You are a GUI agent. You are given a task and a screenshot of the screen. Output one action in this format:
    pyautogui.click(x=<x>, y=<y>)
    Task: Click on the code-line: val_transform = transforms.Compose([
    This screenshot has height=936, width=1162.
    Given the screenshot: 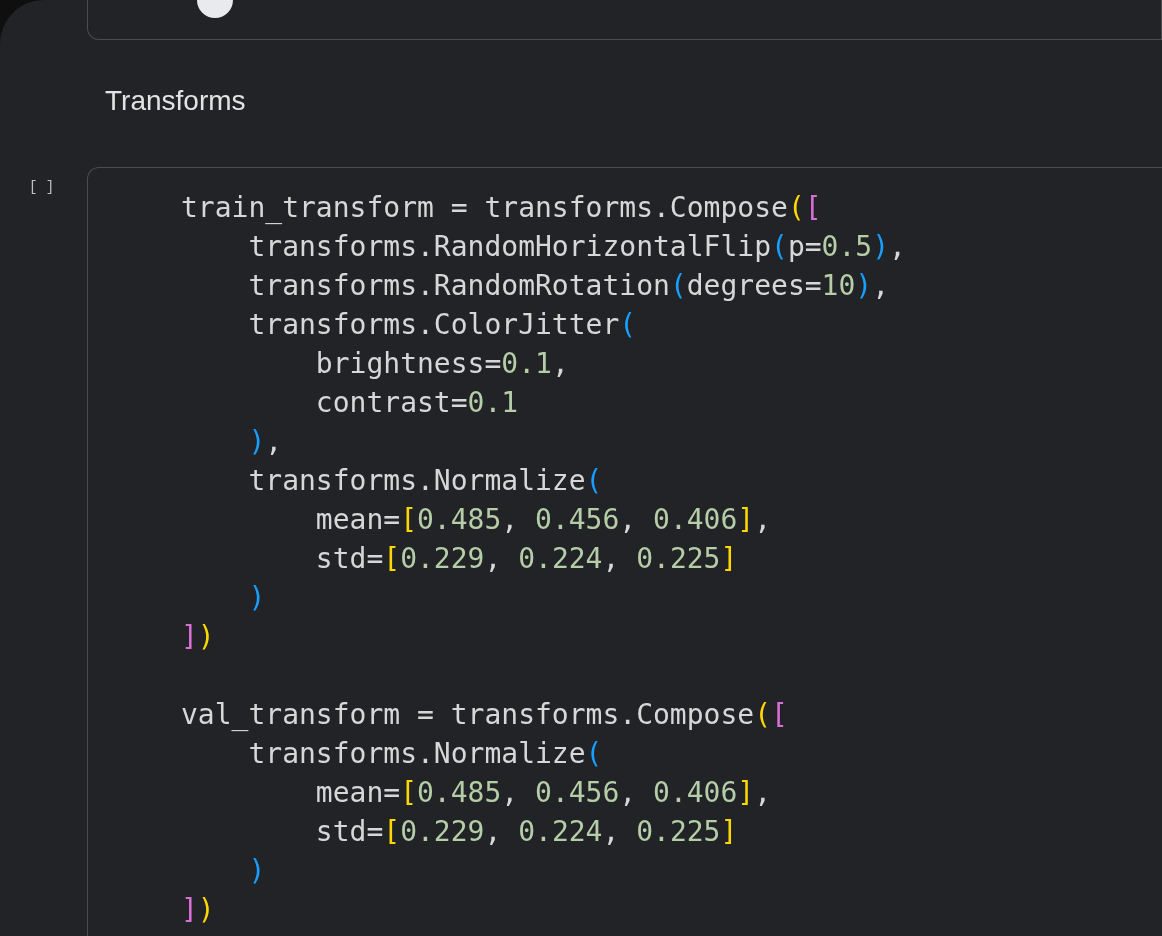 What is the action you would take?
    pyautogui.click(x=484, y=714)
    